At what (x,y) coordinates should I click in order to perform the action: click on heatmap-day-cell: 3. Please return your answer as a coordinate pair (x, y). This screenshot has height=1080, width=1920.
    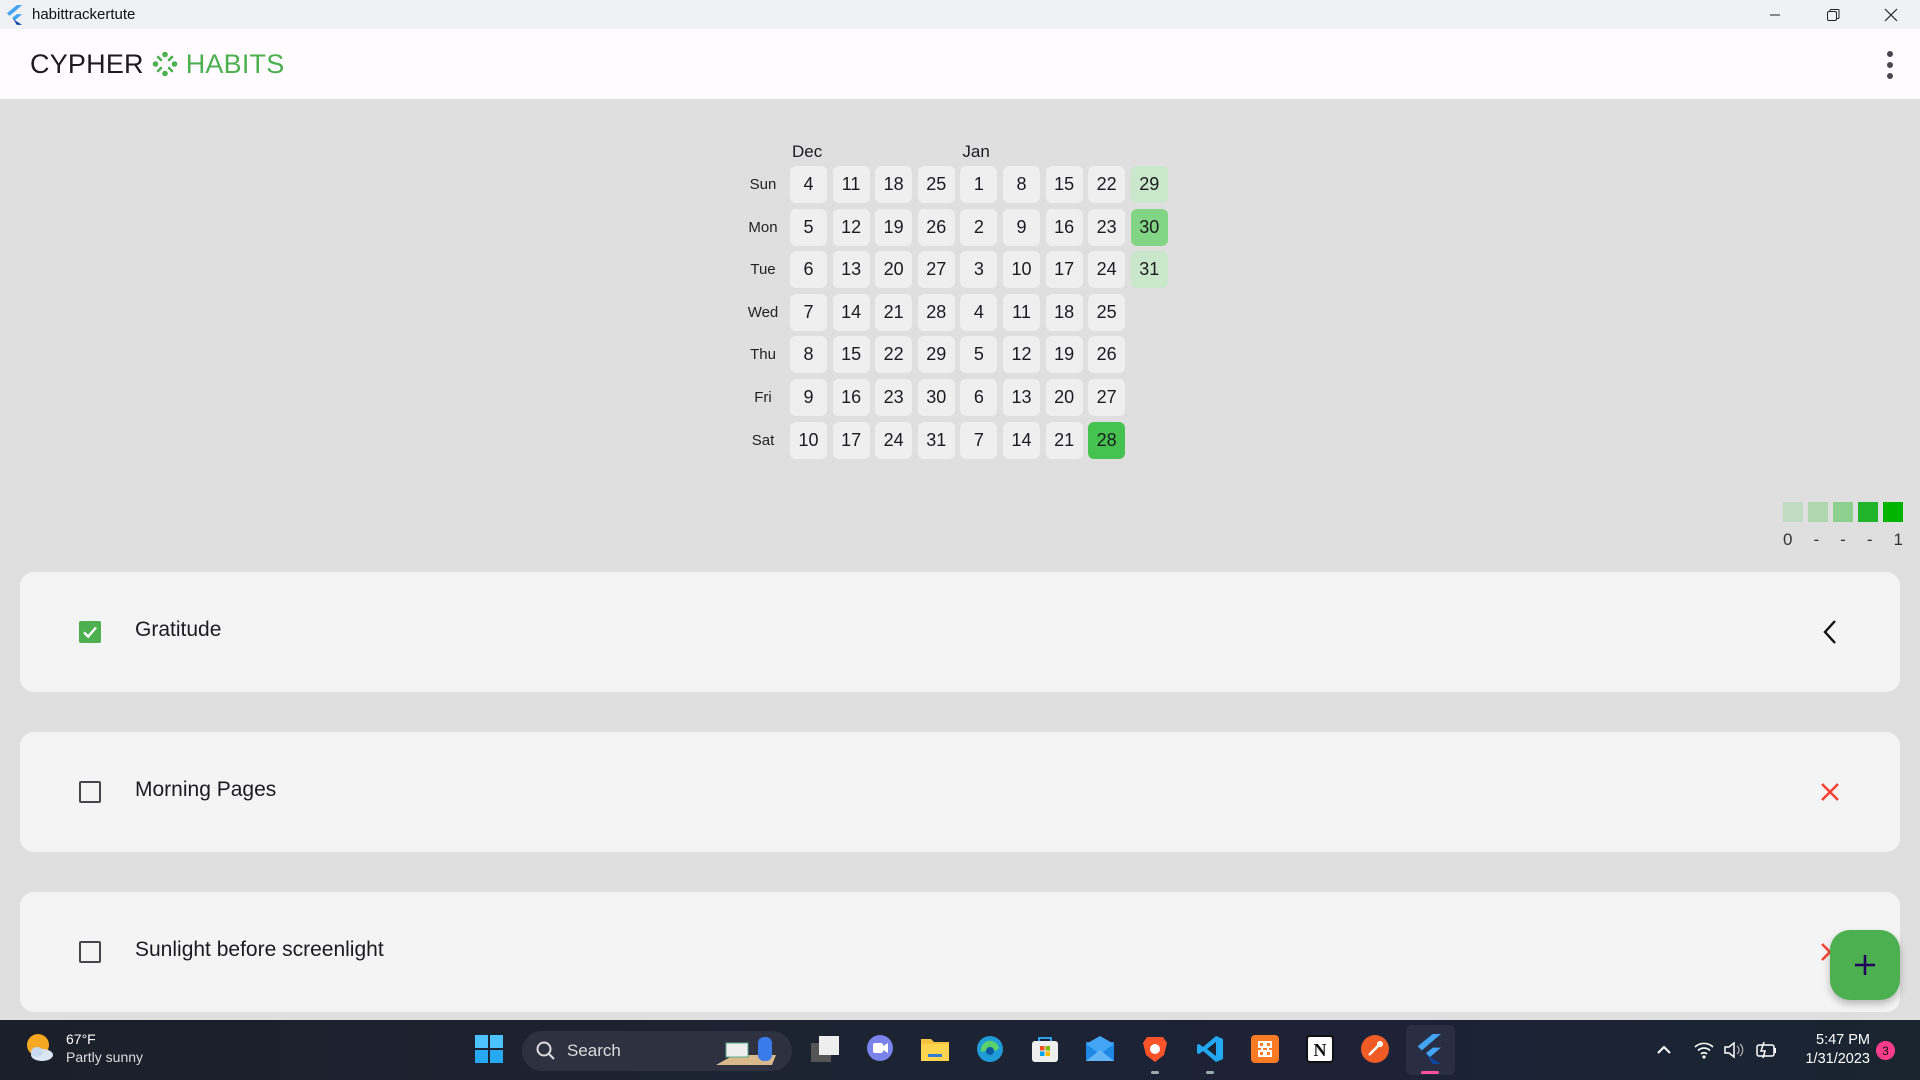
    Looking at the image, I should click on (979, 270).